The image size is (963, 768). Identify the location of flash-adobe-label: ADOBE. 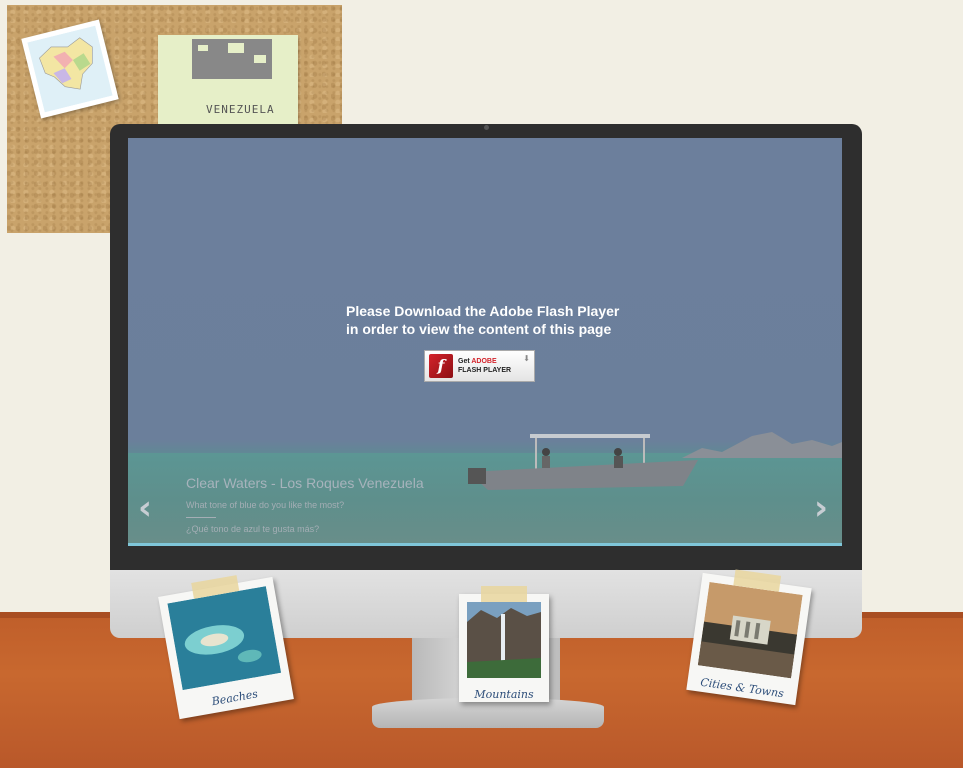
(484, 361).